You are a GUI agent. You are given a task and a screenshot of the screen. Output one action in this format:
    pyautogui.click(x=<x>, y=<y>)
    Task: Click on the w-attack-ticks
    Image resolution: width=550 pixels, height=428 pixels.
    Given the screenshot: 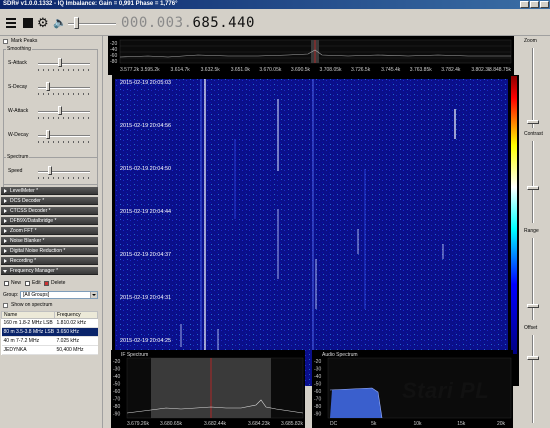 What is the action you would take?
    pyautogui.click(x=64, y=118)
    